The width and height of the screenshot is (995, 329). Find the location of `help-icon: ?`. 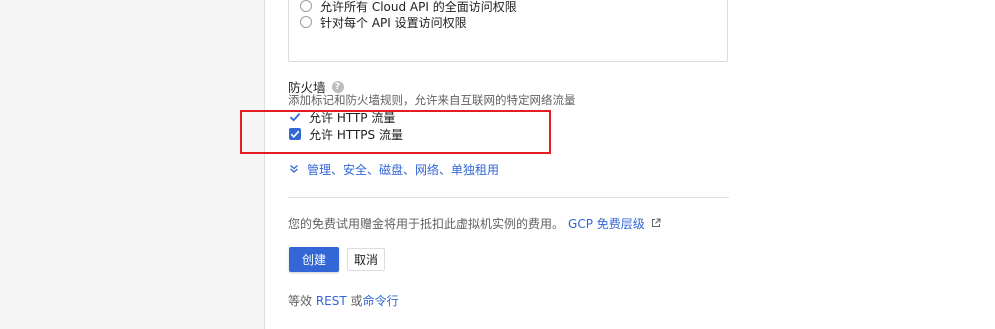

help-icon: ? is located at coordinates (337, 86).